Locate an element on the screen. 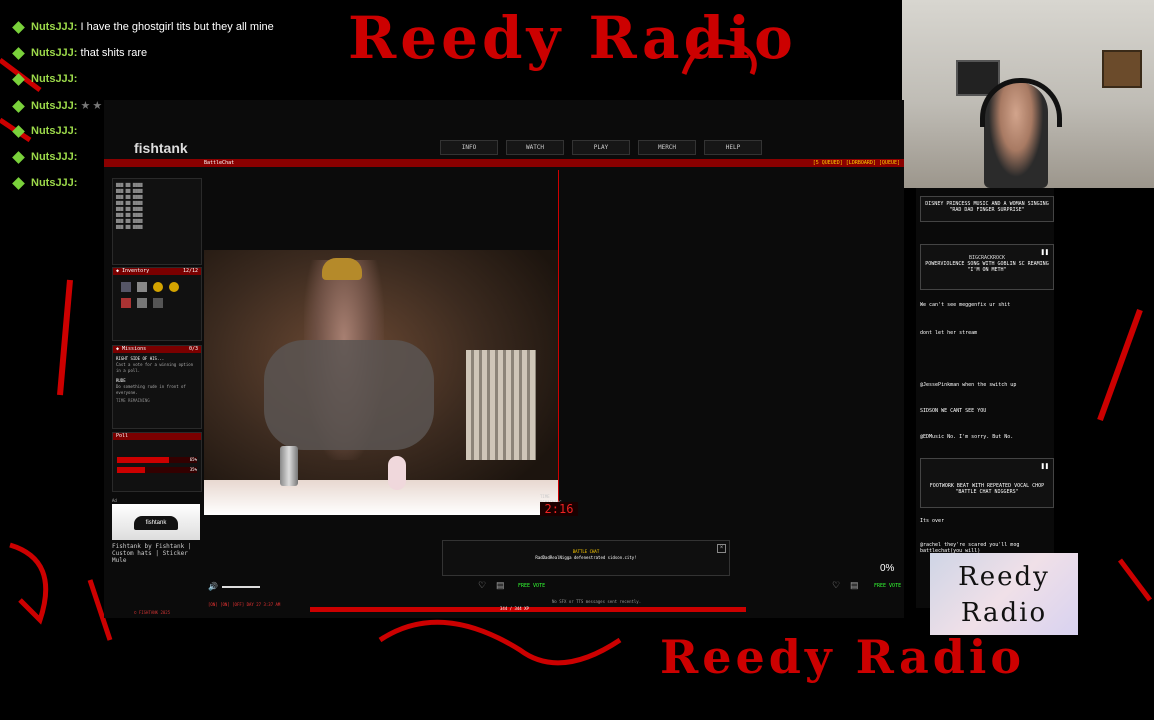 The image size is (1154, 720). site-logo: fishtank is located at coordinates (161, 148).